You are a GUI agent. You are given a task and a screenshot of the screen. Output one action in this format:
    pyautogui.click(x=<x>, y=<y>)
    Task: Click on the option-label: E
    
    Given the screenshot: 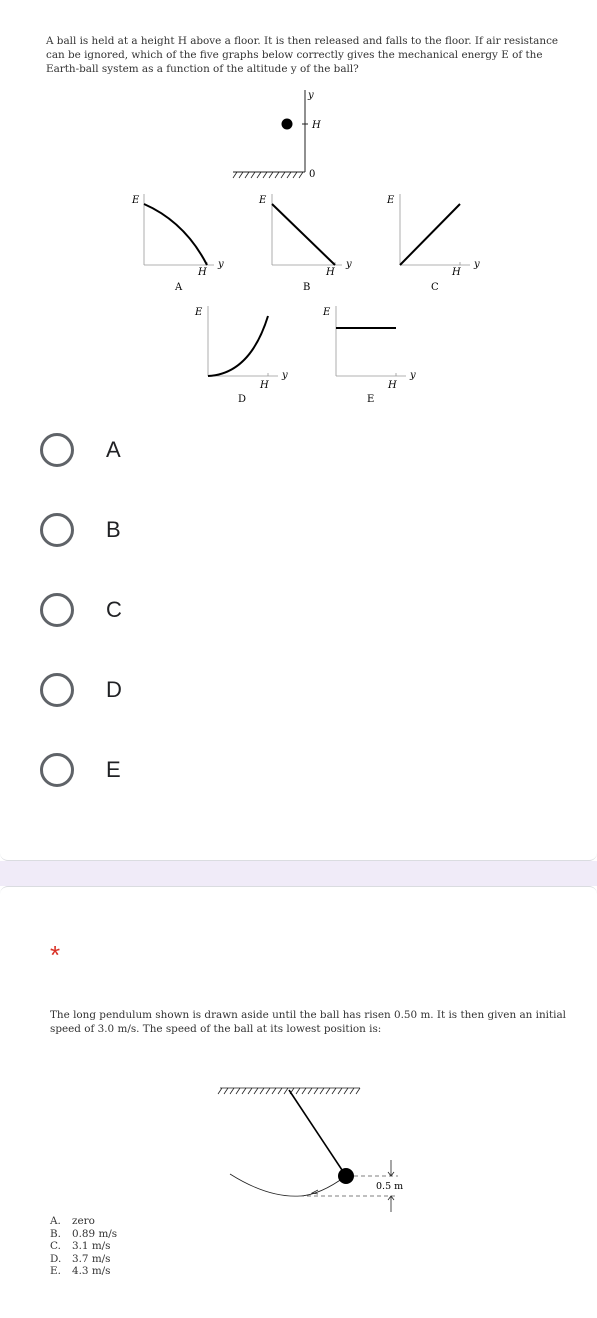 What is the action you would take?
    pyautogui.click(x=113, y=769)
    